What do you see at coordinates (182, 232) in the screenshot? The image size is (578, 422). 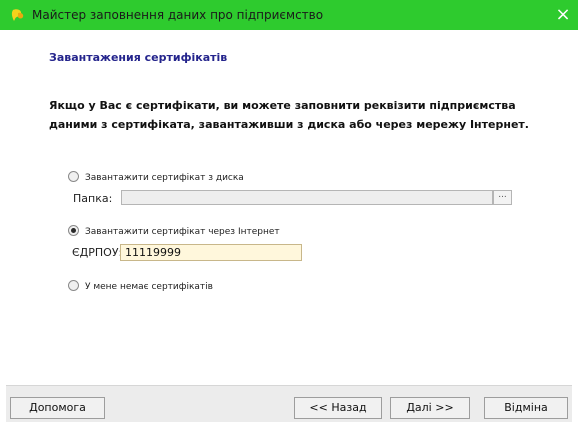 I see `radio-from-internet-label: Завантажити сертифікат через Інтернет` at bounding box center [182, 232].